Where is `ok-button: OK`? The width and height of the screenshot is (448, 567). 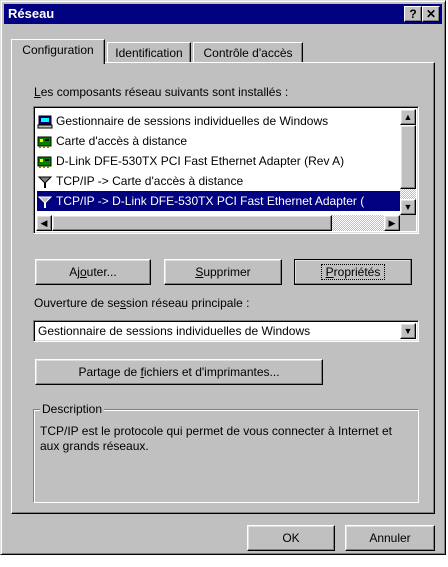 ok-button: OK is located at coordinates (291, 538).